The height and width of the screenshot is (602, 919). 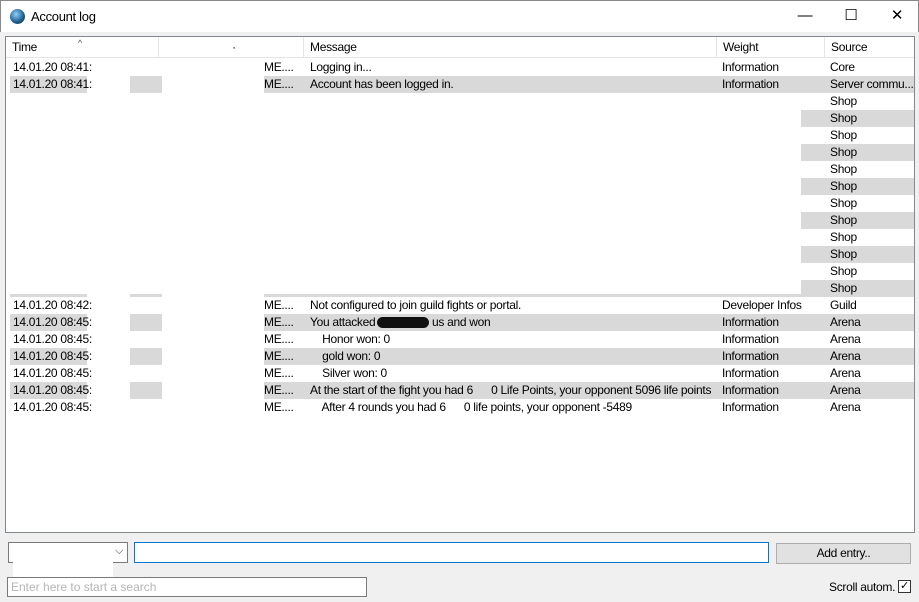 I want to click on cell-source: Core, so click(x=842, y=67).